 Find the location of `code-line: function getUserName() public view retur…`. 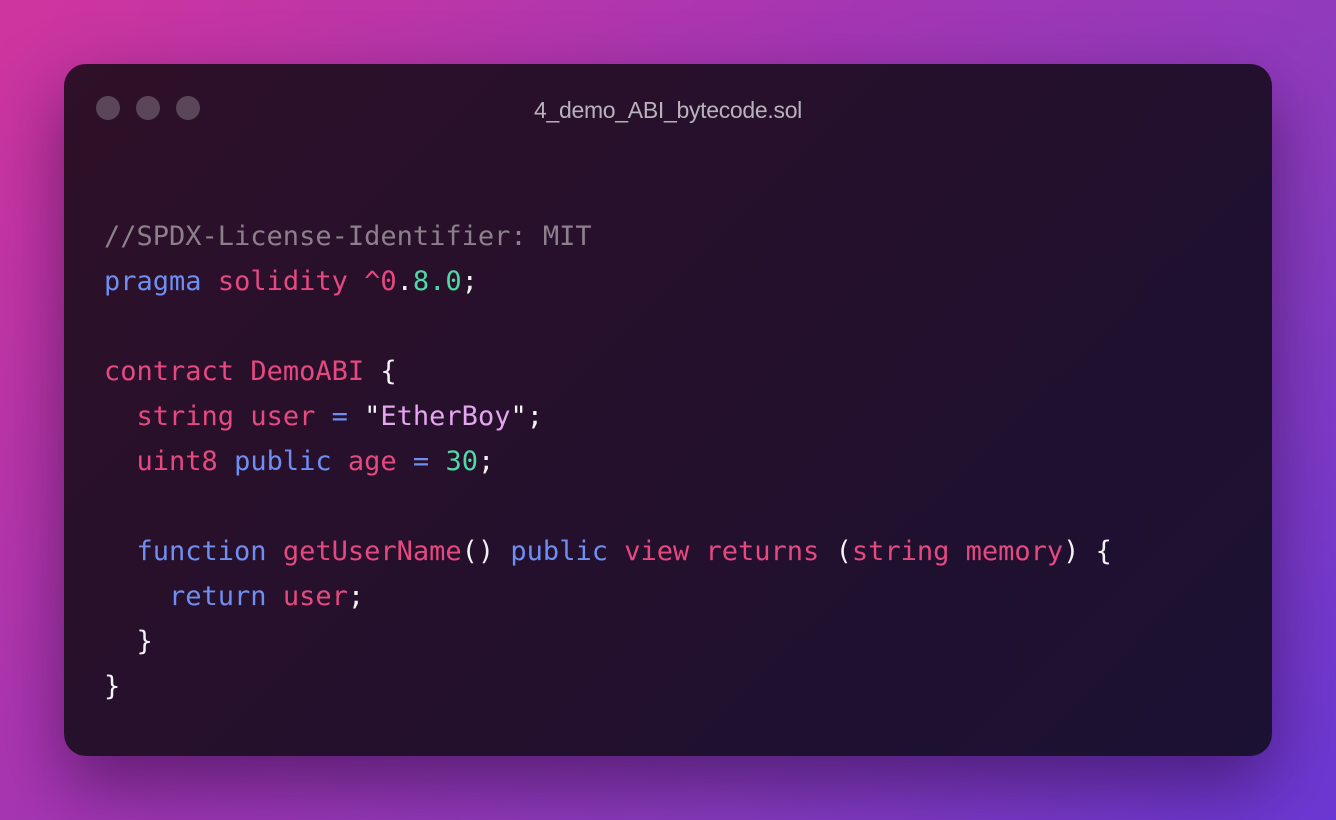

code-line: function getUserName() public view retur… is located at coordinates (608, 551).